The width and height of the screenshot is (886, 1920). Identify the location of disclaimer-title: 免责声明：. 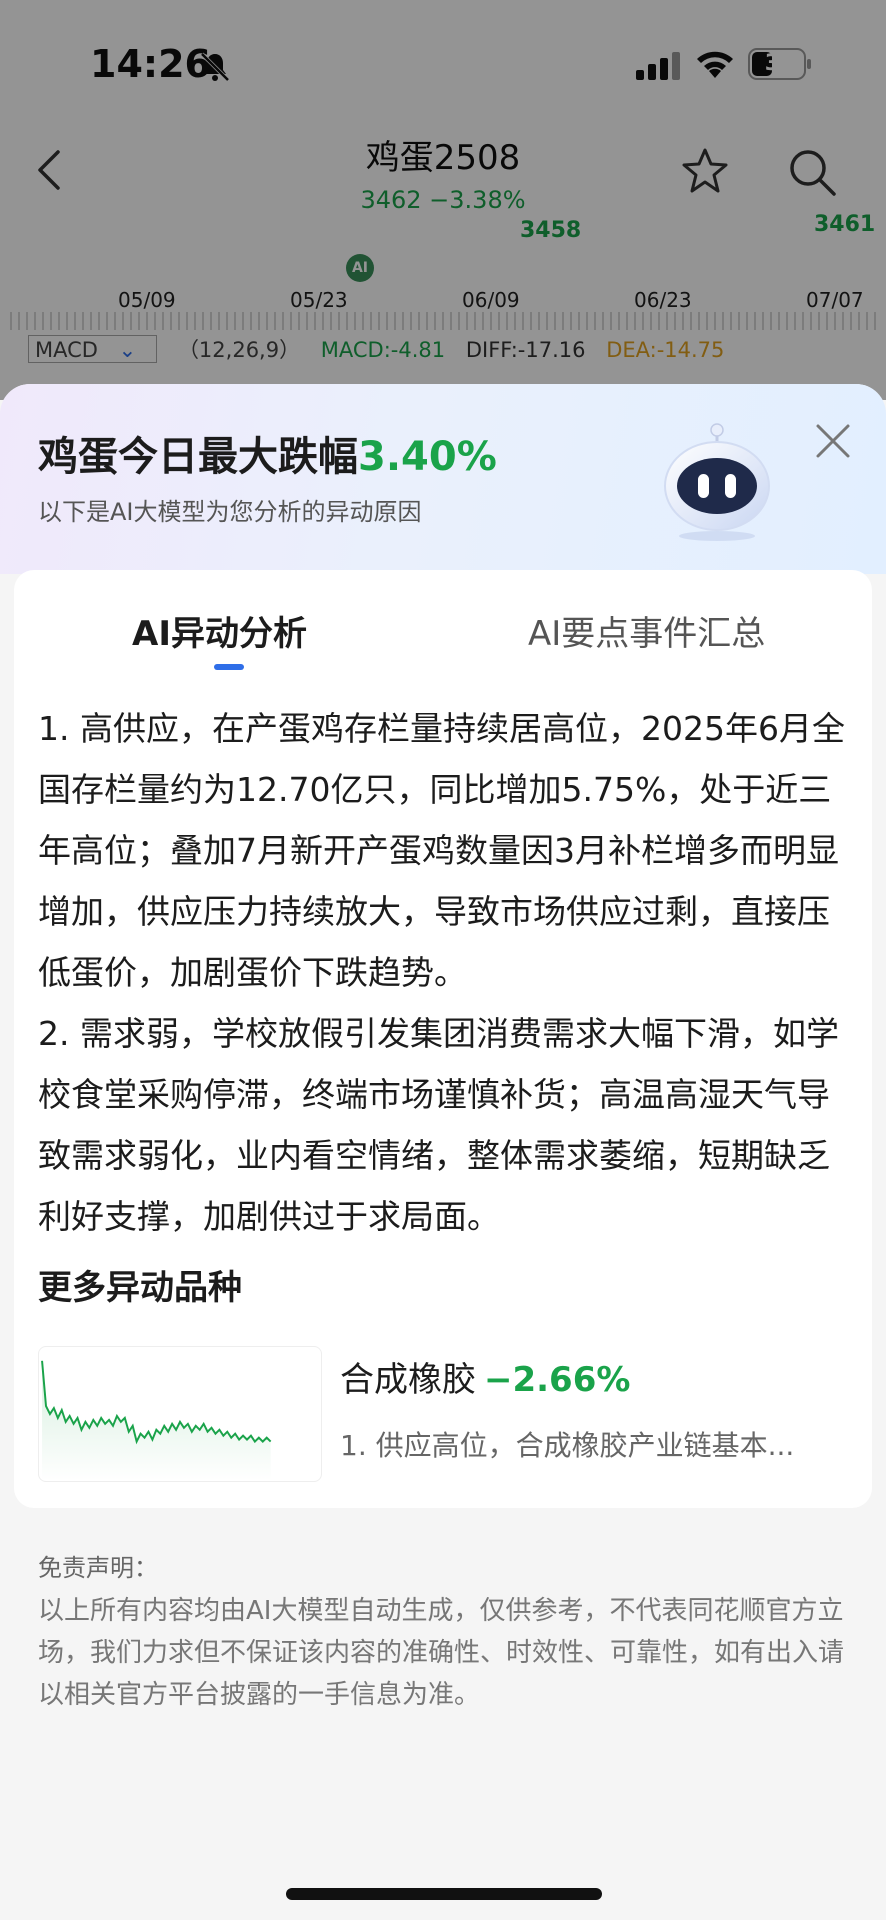
(98, 1568).